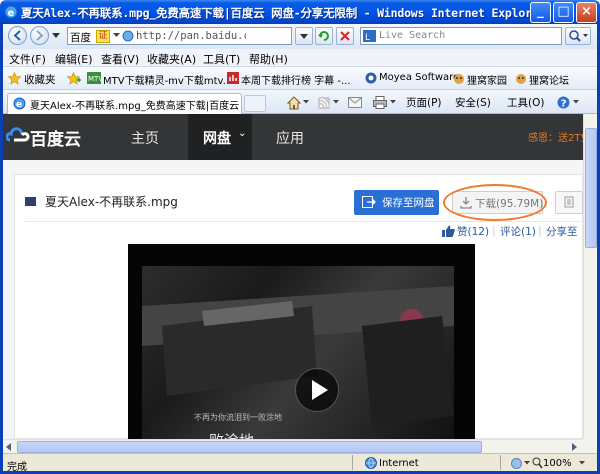 Image resolution: width=600 pixels, height=474 pixels. I want to click on internet-zone-icon, so click(371, 463).